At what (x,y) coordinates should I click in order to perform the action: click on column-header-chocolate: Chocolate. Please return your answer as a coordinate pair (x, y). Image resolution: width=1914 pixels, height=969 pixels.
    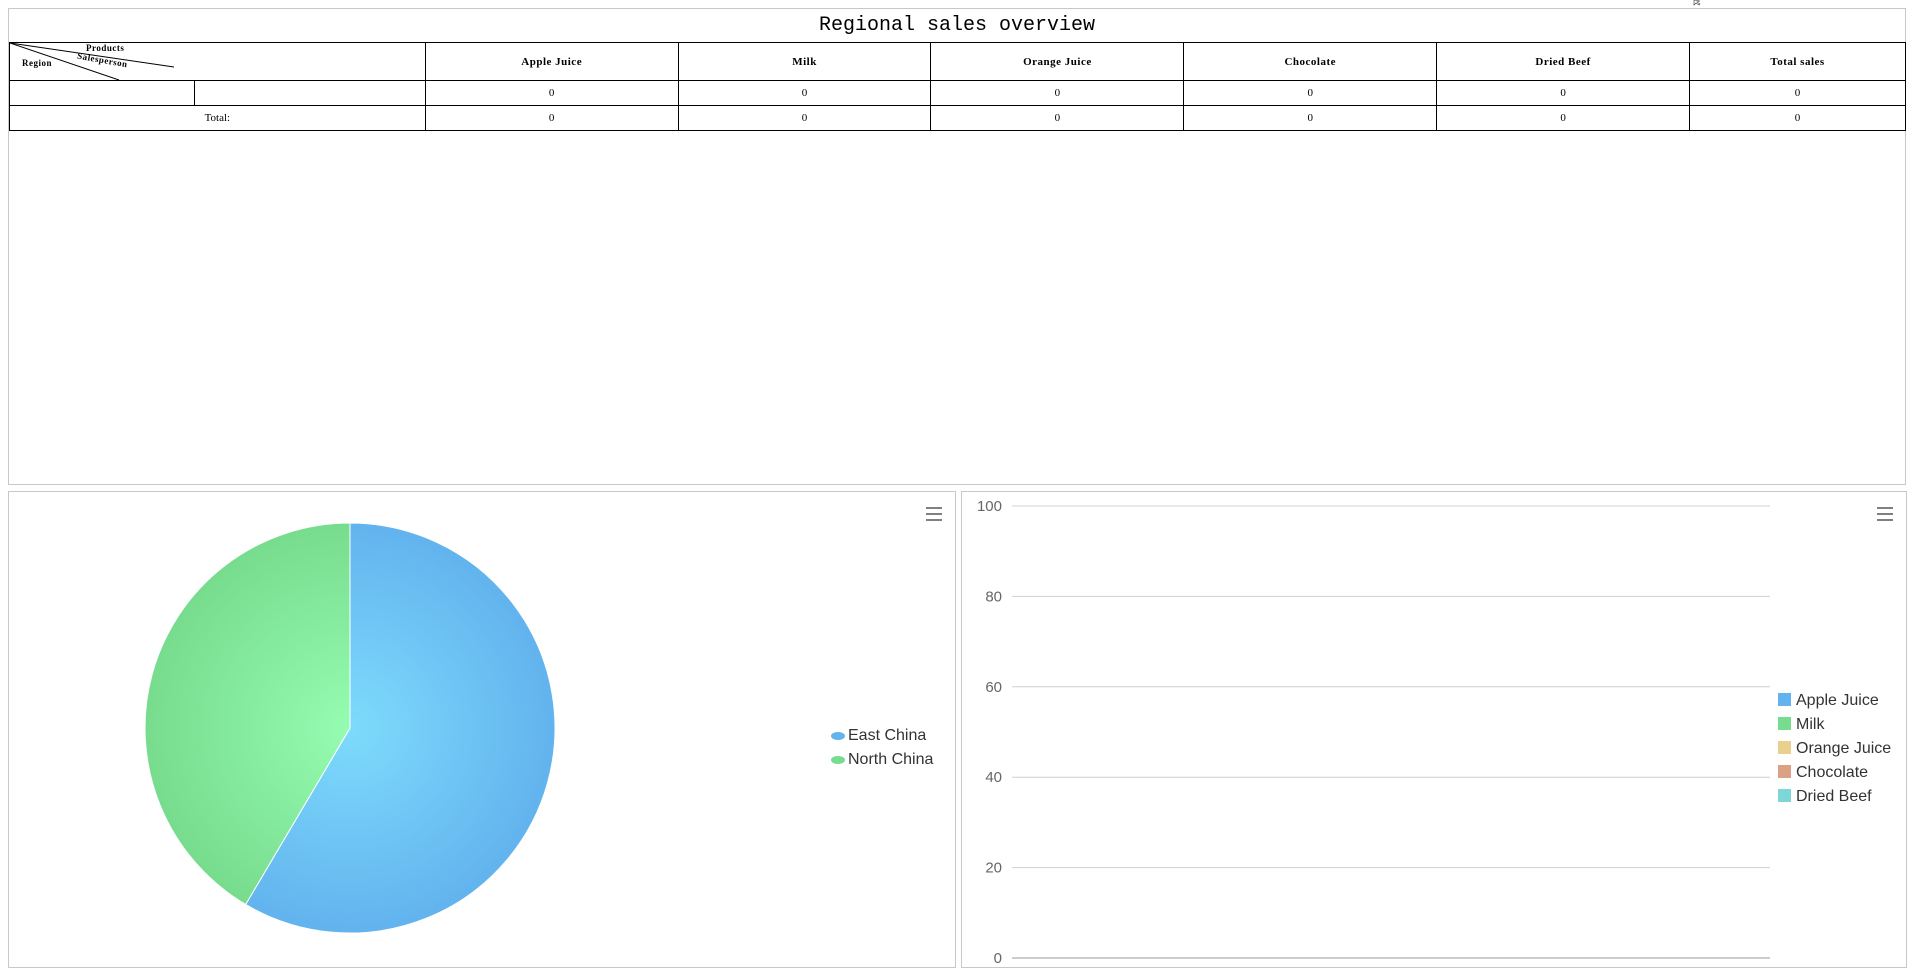
    Looking at the image, I should click on (1310, 61).